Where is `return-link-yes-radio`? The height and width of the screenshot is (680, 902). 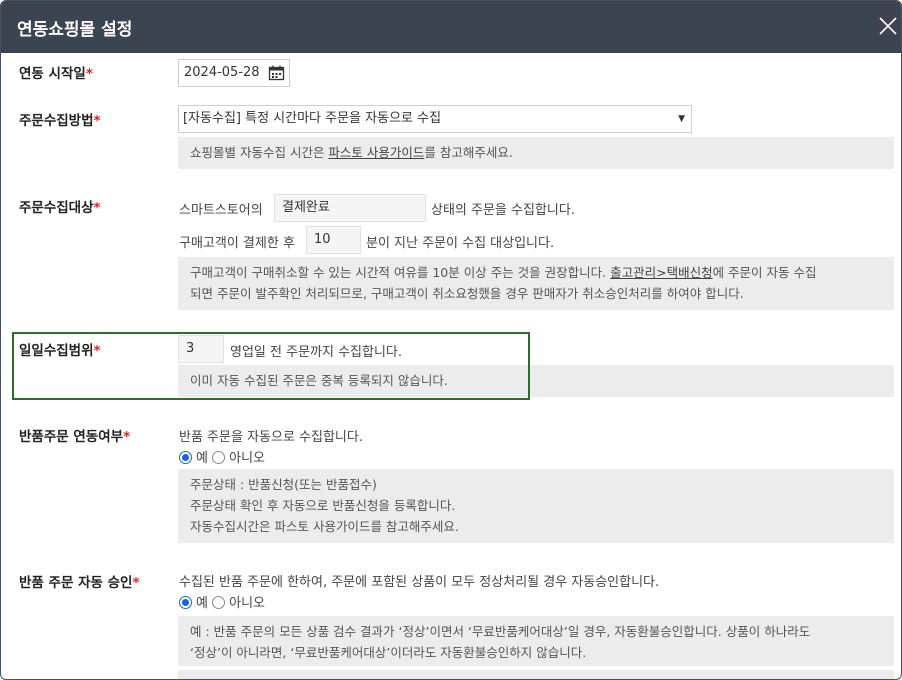
return-link-yes-radio is located at coordinates (185, 457).